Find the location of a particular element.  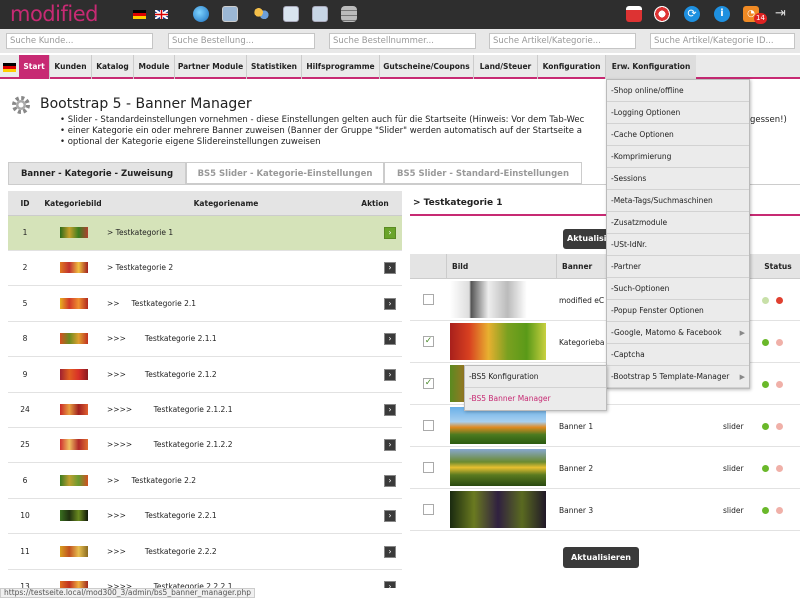

menu-item: -Komprimierung is located at coordinates (678, 157).